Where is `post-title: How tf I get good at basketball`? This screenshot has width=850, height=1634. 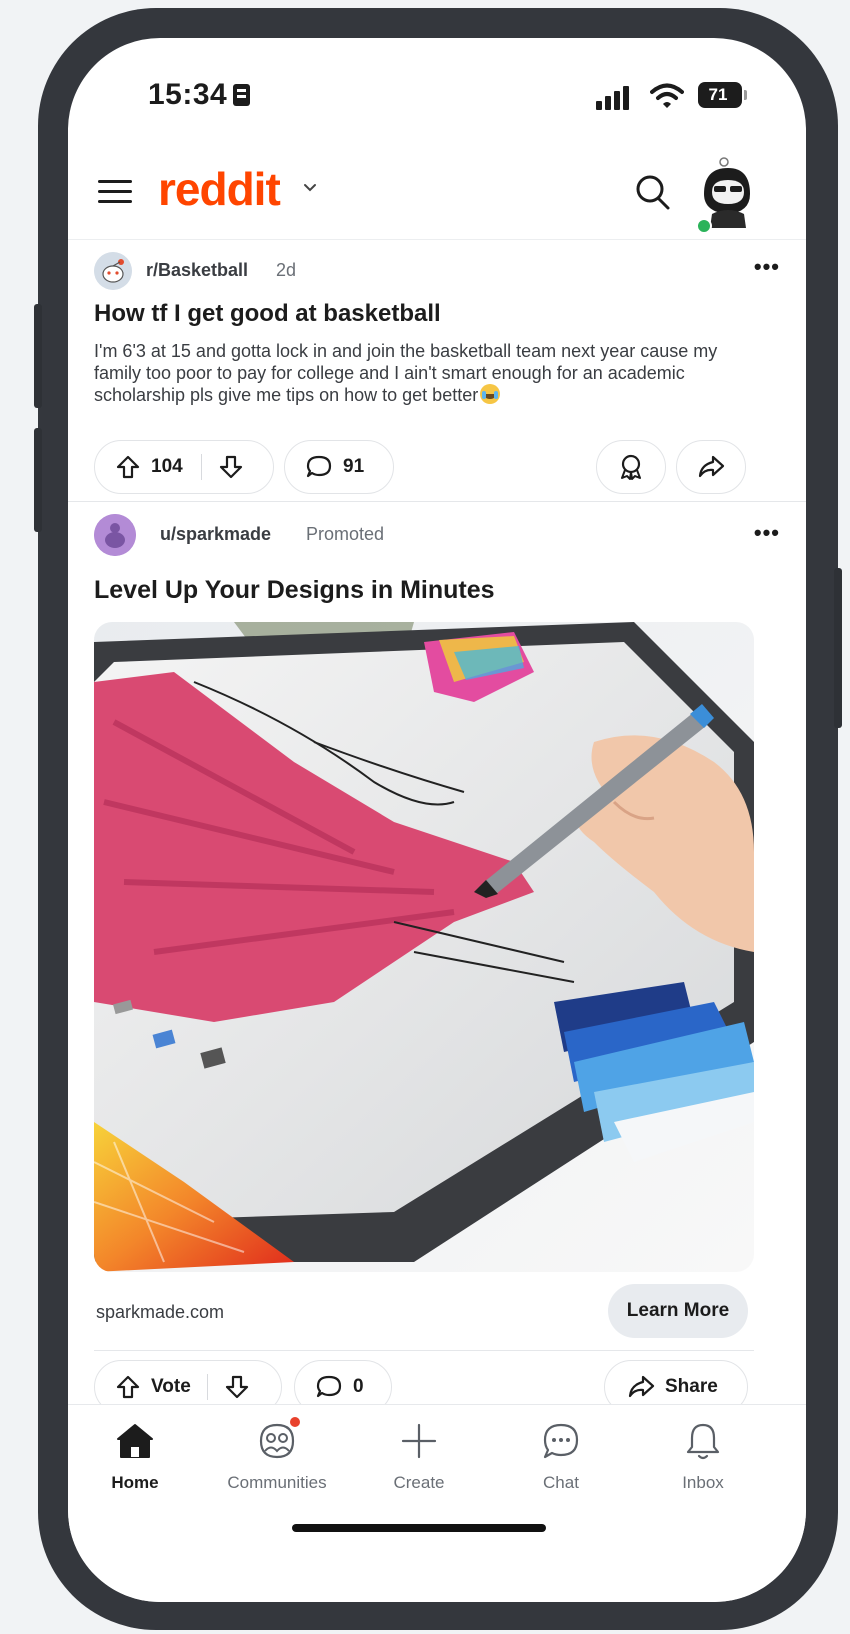
post-title: How tf I get good at basketball is located at coordinates (267, 314).